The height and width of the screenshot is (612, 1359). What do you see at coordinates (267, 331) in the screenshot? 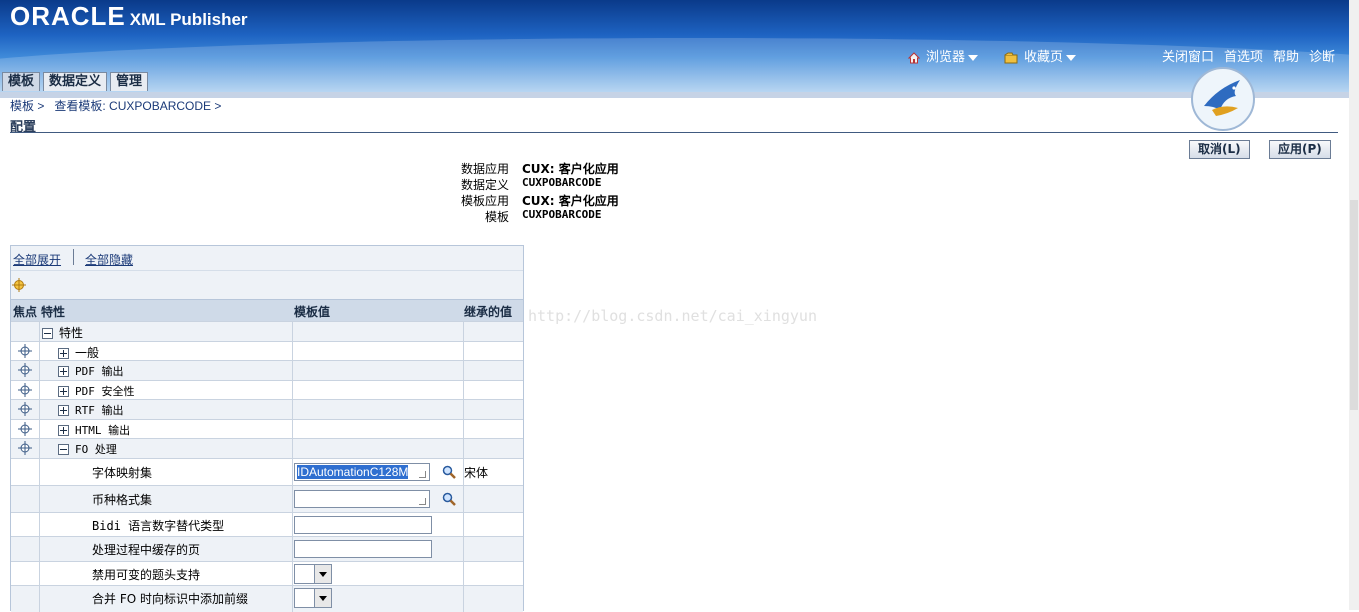
I see `table-row: 特性` at bounding box center [267, 331].